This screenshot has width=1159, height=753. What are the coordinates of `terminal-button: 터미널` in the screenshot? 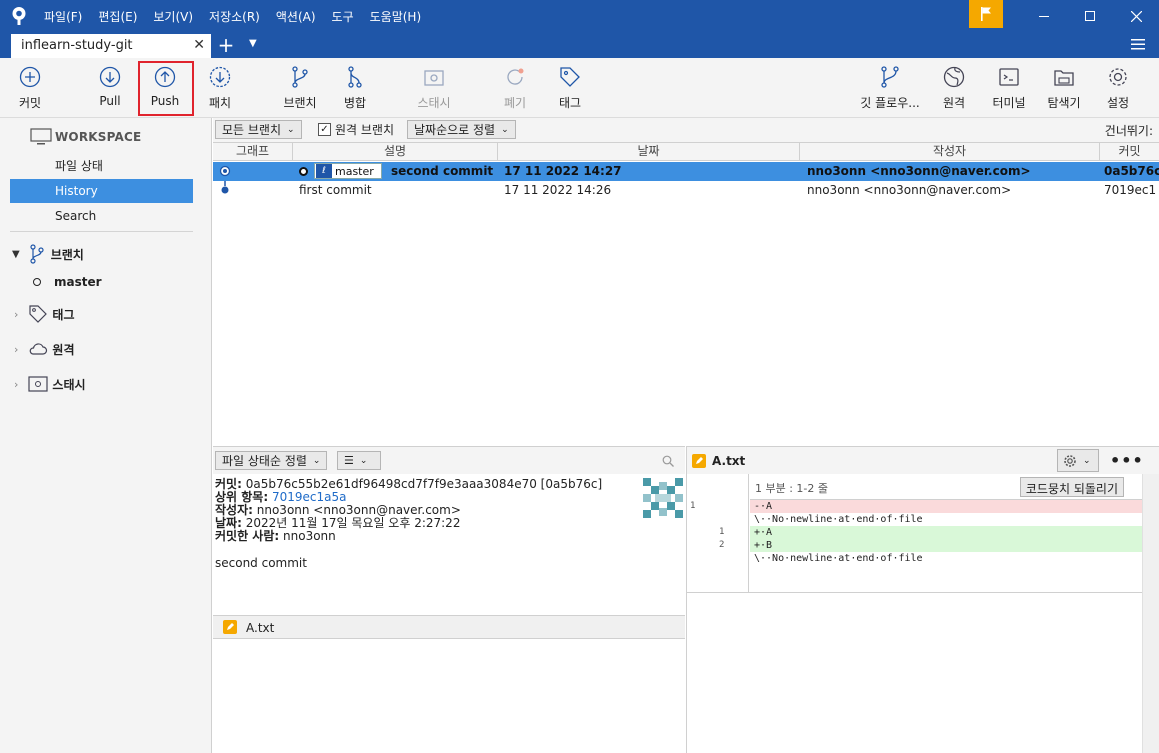 It's located at (1009, 88).